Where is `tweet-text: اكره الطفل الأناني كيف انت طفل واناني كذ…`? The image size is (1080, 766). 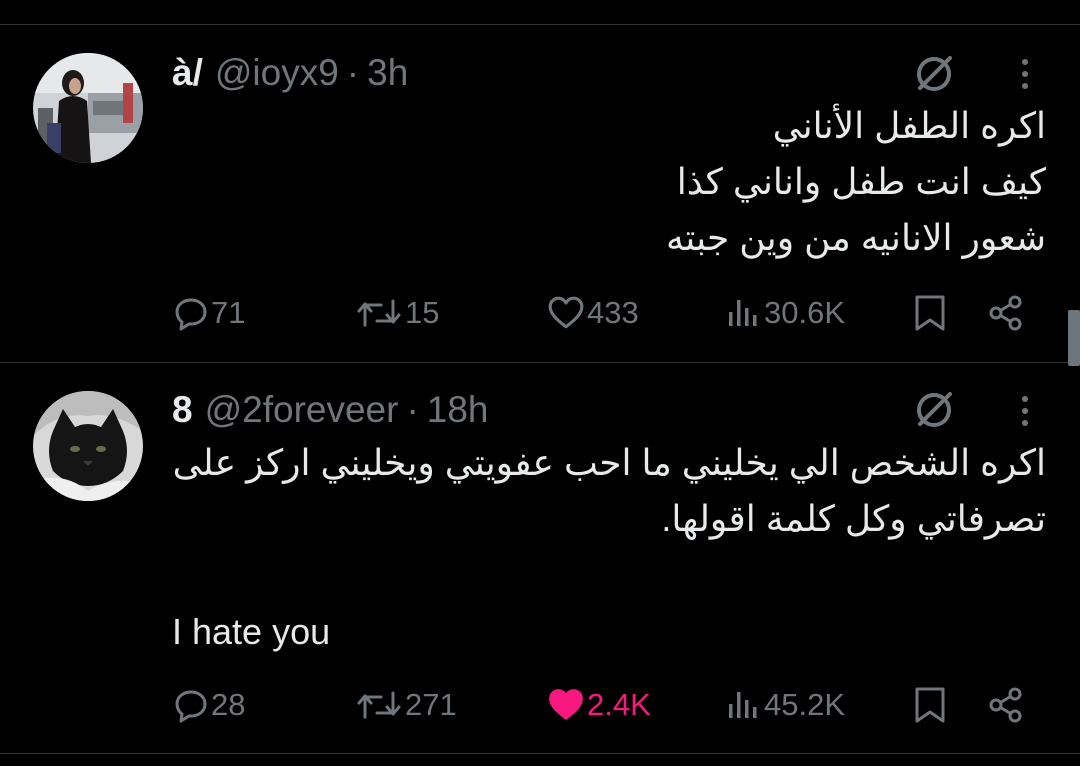 tweet-text: اكره الطفل الأناني كيف انت طفل واناني كذ… is located at coordinates (856, 182).